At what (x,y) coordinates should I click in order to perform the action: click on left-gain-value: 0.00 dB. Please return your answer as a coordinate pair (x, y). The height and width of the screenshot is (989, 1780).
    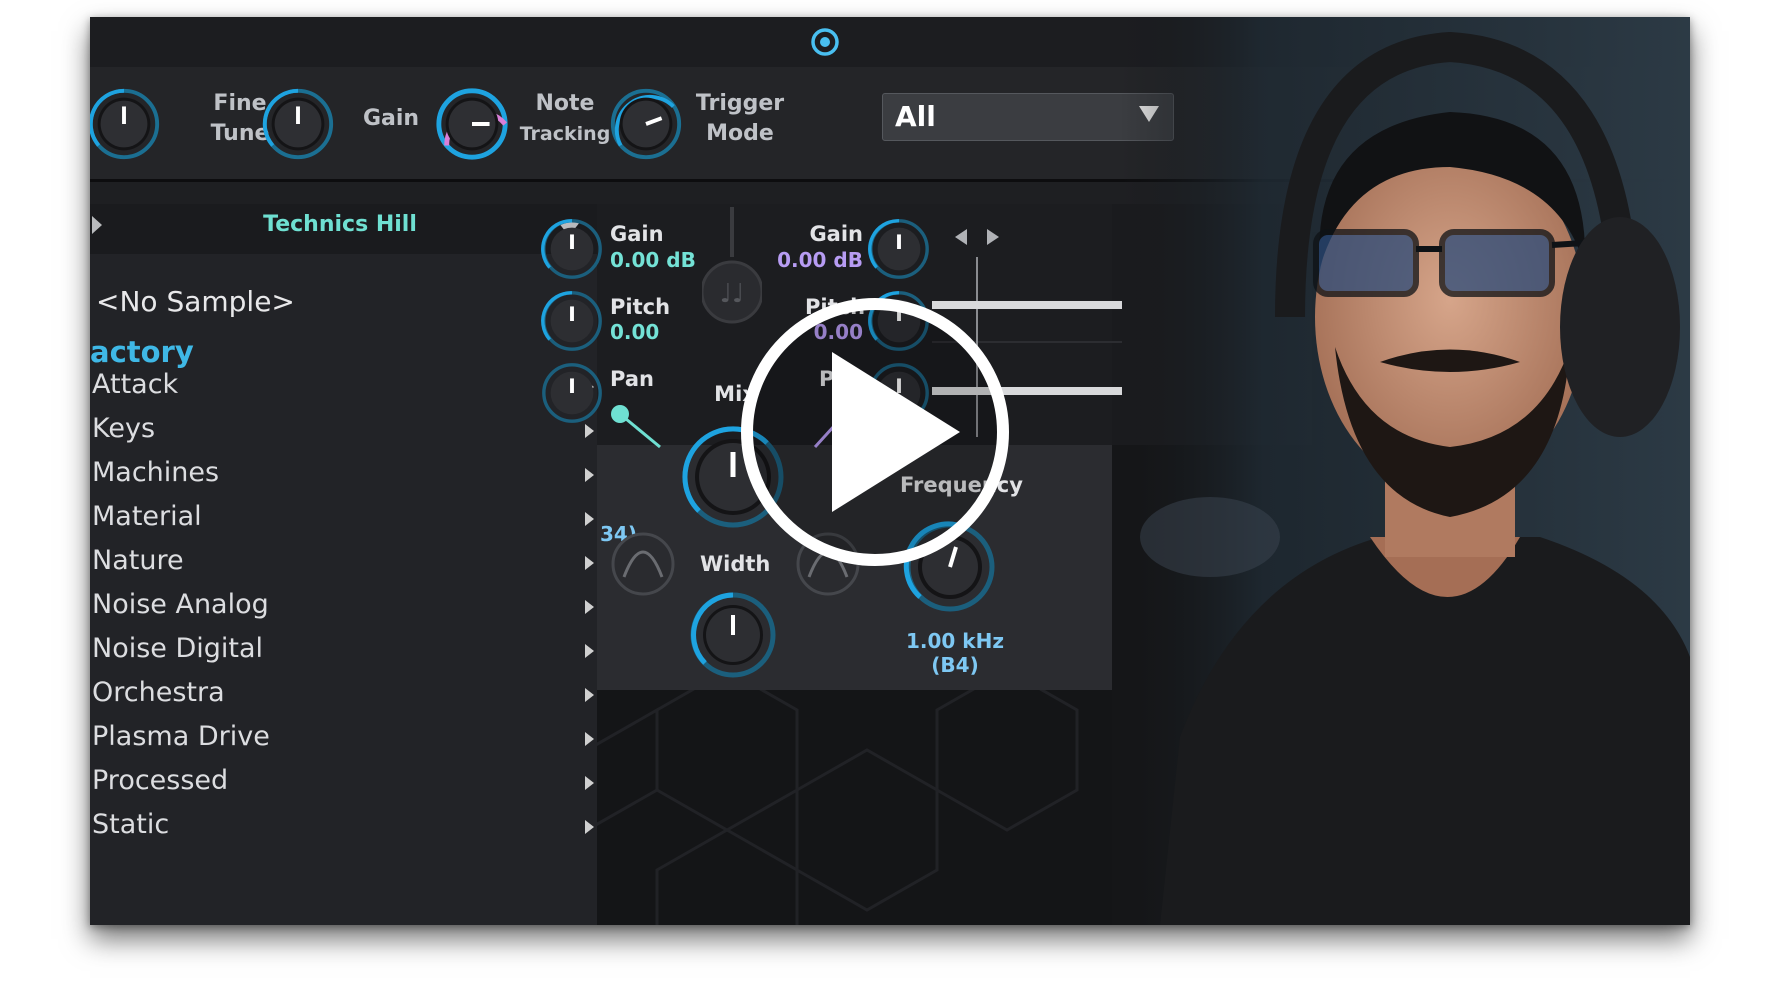
    Looking at the image, I should click on (653, 260).